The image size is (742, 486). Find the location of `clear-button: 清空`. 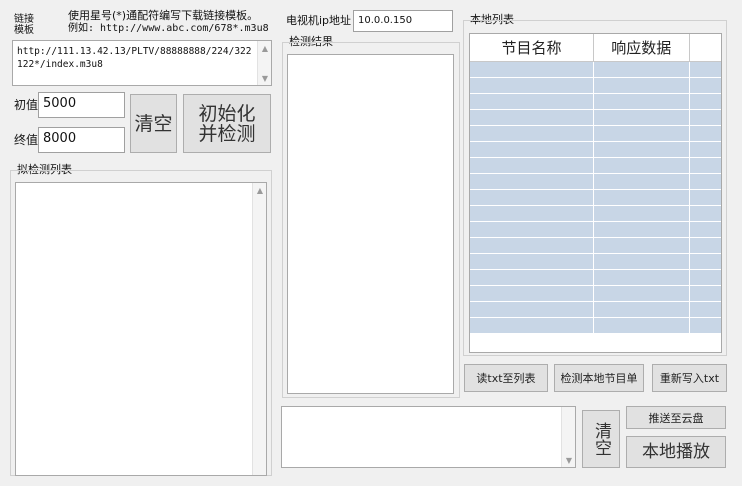

clear-button: 清空 is located at coordinates (153, 123).